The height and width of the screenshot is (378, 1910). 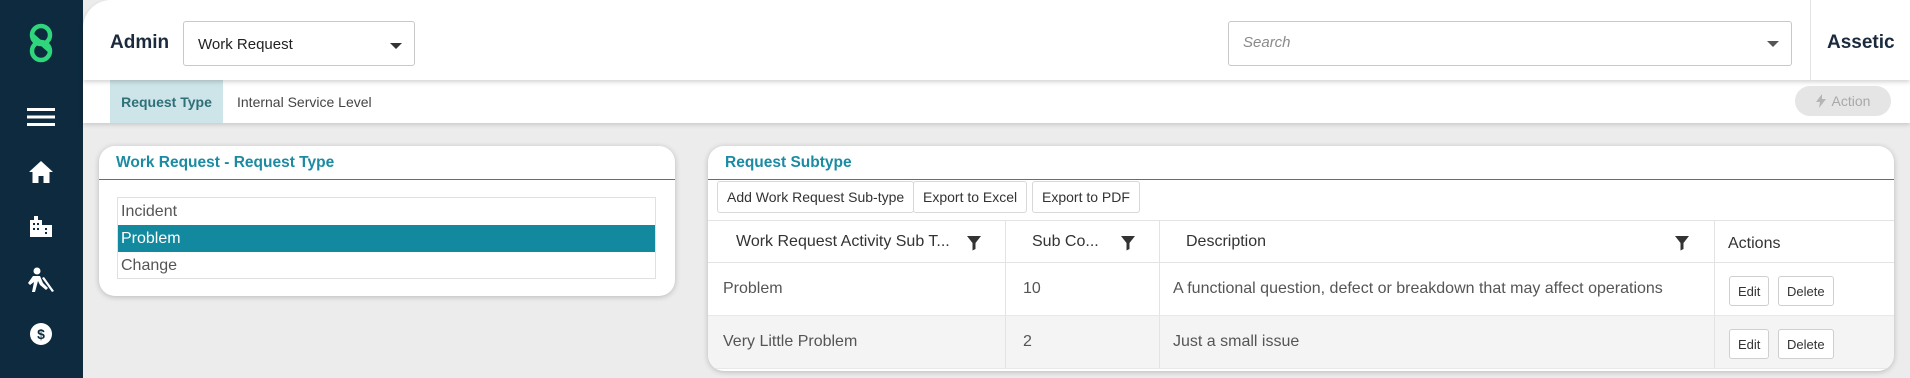 What do you see at coordinates (166, 101) in the screenshot?
I see `tab-request-type: Request Type` at bounding box center [166, 101].